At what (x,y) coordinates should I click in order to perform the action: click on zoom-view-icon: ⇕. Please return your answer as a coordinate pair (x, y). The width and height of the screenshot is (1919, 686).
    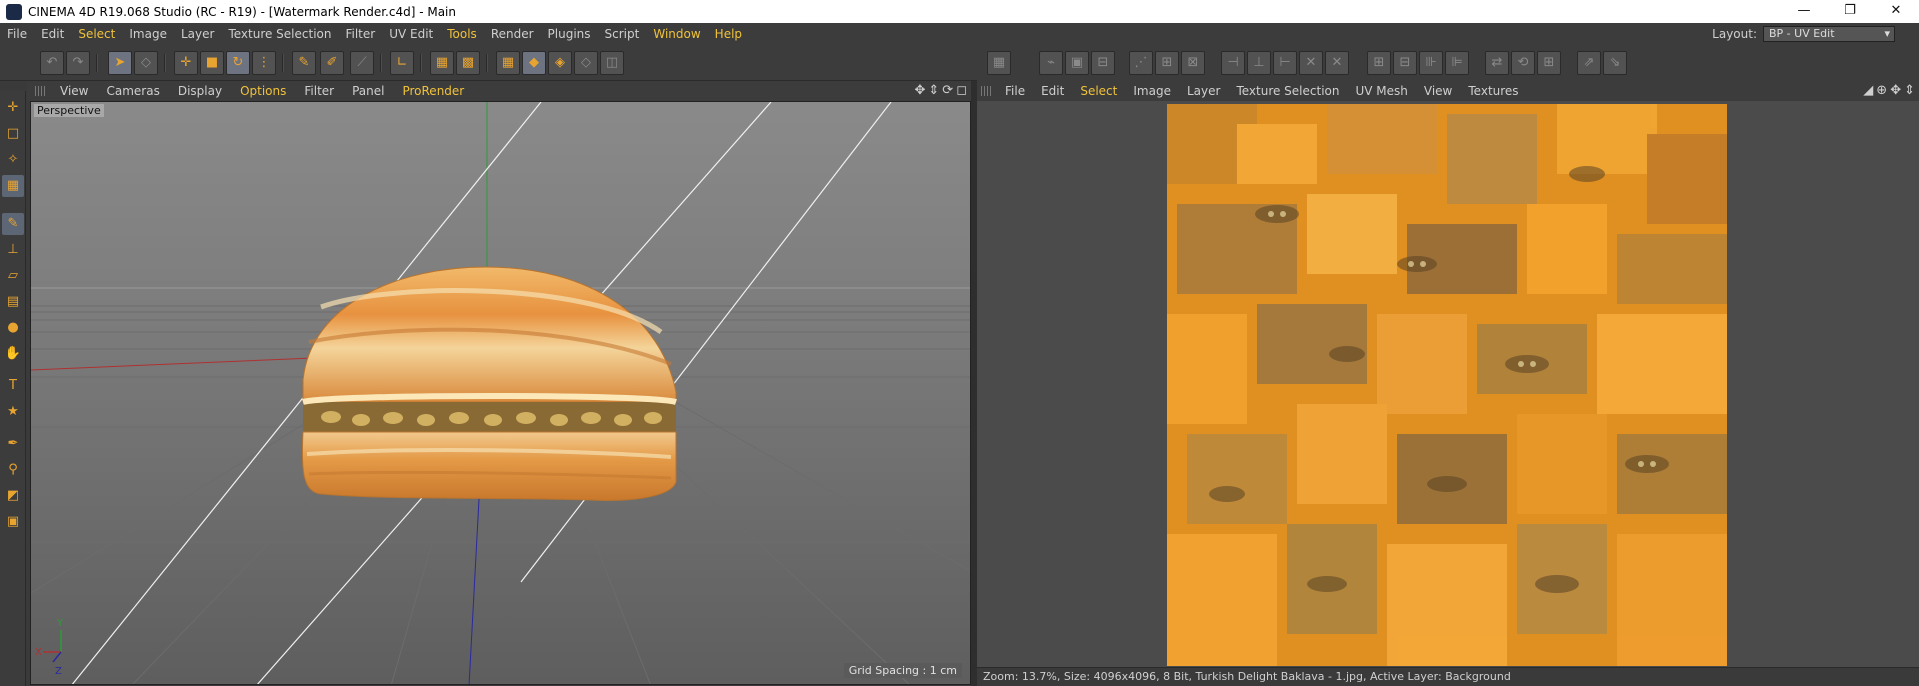
    Looking at the image, I should click on (933, 90).